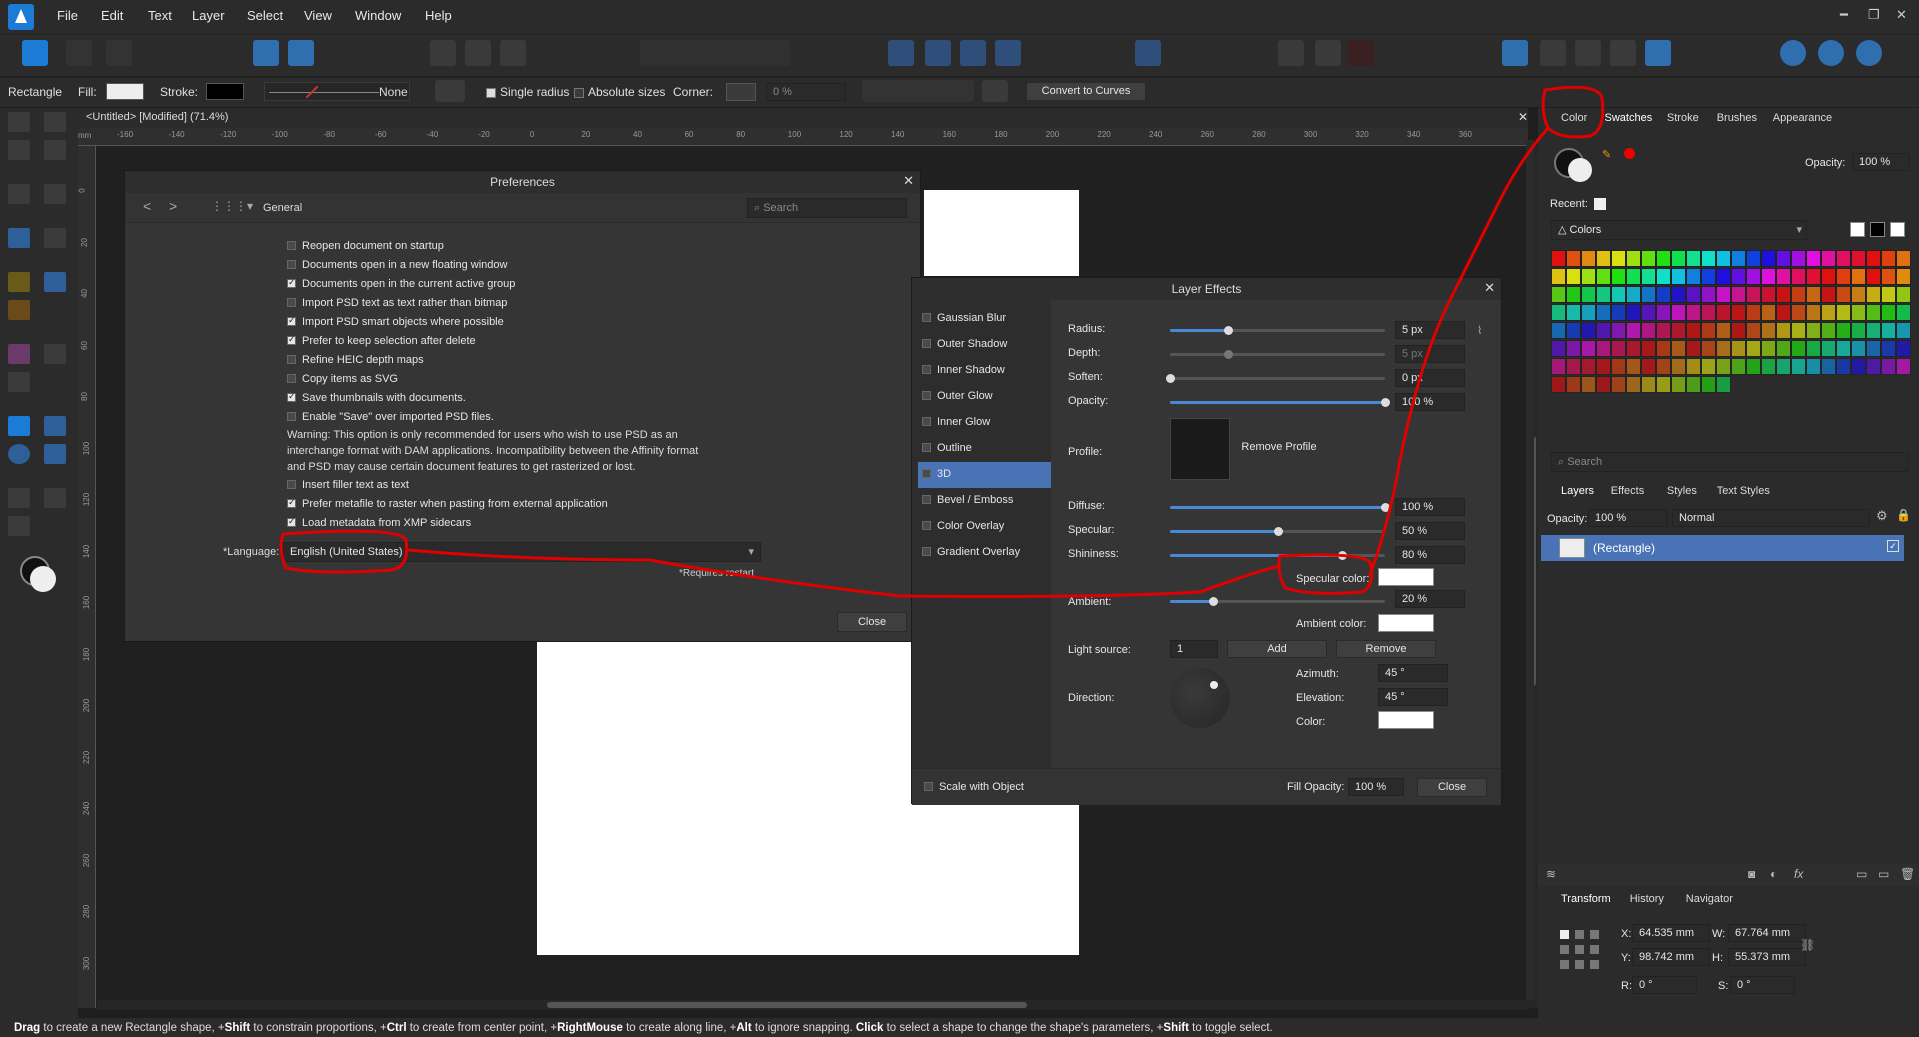 The width and height of the screenshot is (1919, 1037). What do you see at coordinates (984, 371) in the screenshot?
I see `effect-item-inner-shadow: Inner Shadow` at bounding box center [984, 371].